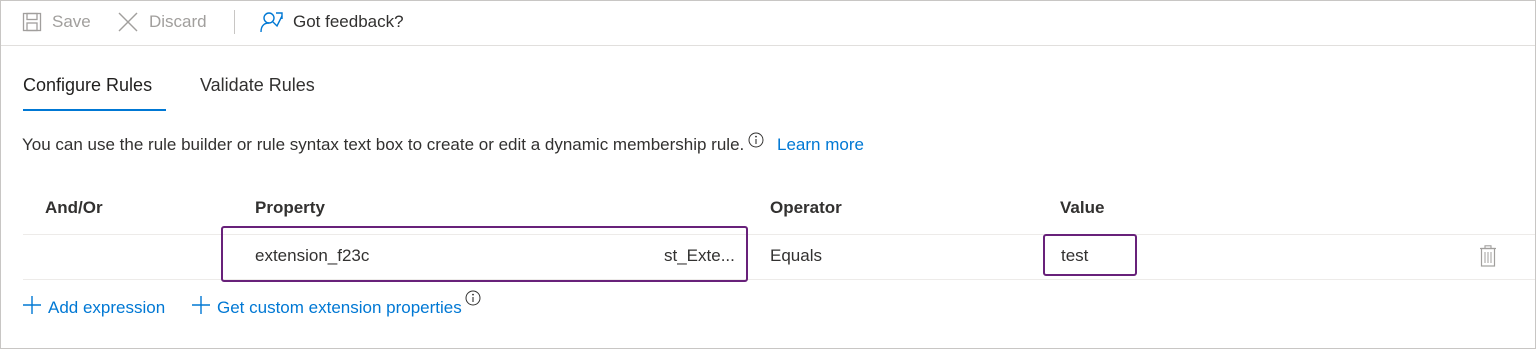  What do you see at coordinates (128, 22) in the screenshot?
I see `close-icon` at bounding box center [128, 22].